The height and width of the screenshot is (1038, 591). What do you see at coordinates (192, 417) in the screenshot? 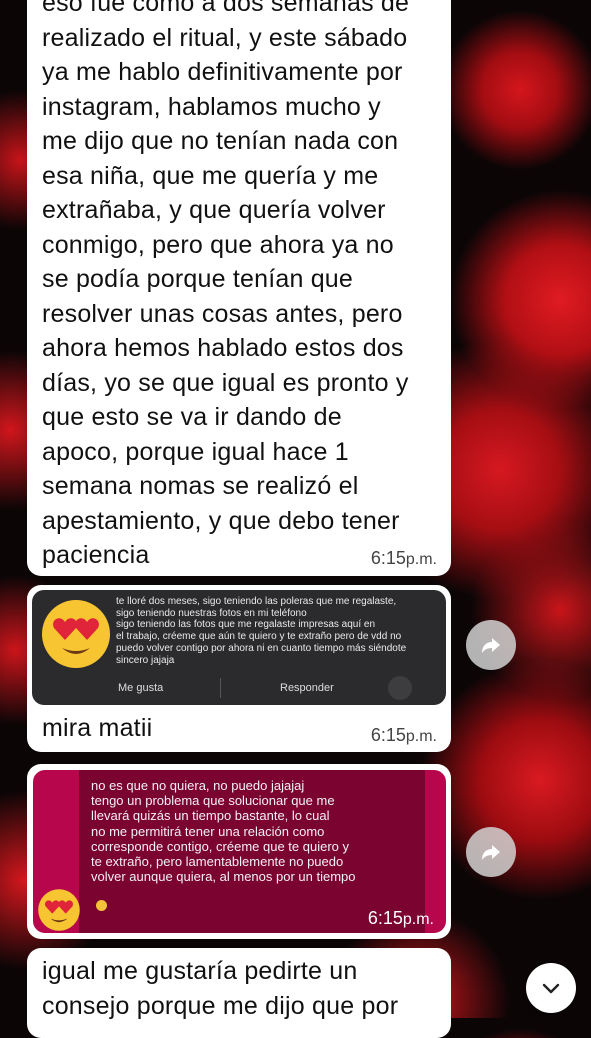
I see `text-line: que esto se va ir dando de` at bounding box center [192, 417].